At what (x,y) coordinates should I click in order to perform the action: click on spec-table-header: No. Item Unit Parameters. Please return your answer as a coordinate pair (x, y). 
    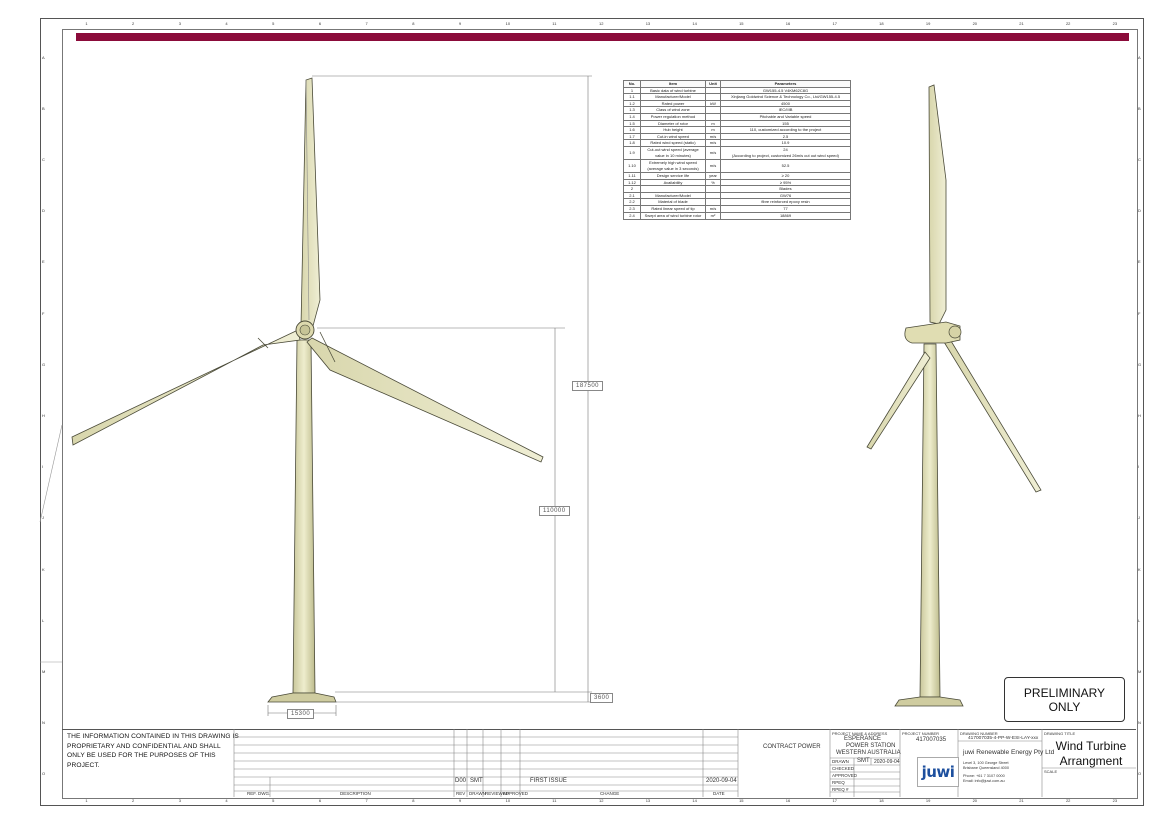
    Looking at the image, I should click on (737, 84).